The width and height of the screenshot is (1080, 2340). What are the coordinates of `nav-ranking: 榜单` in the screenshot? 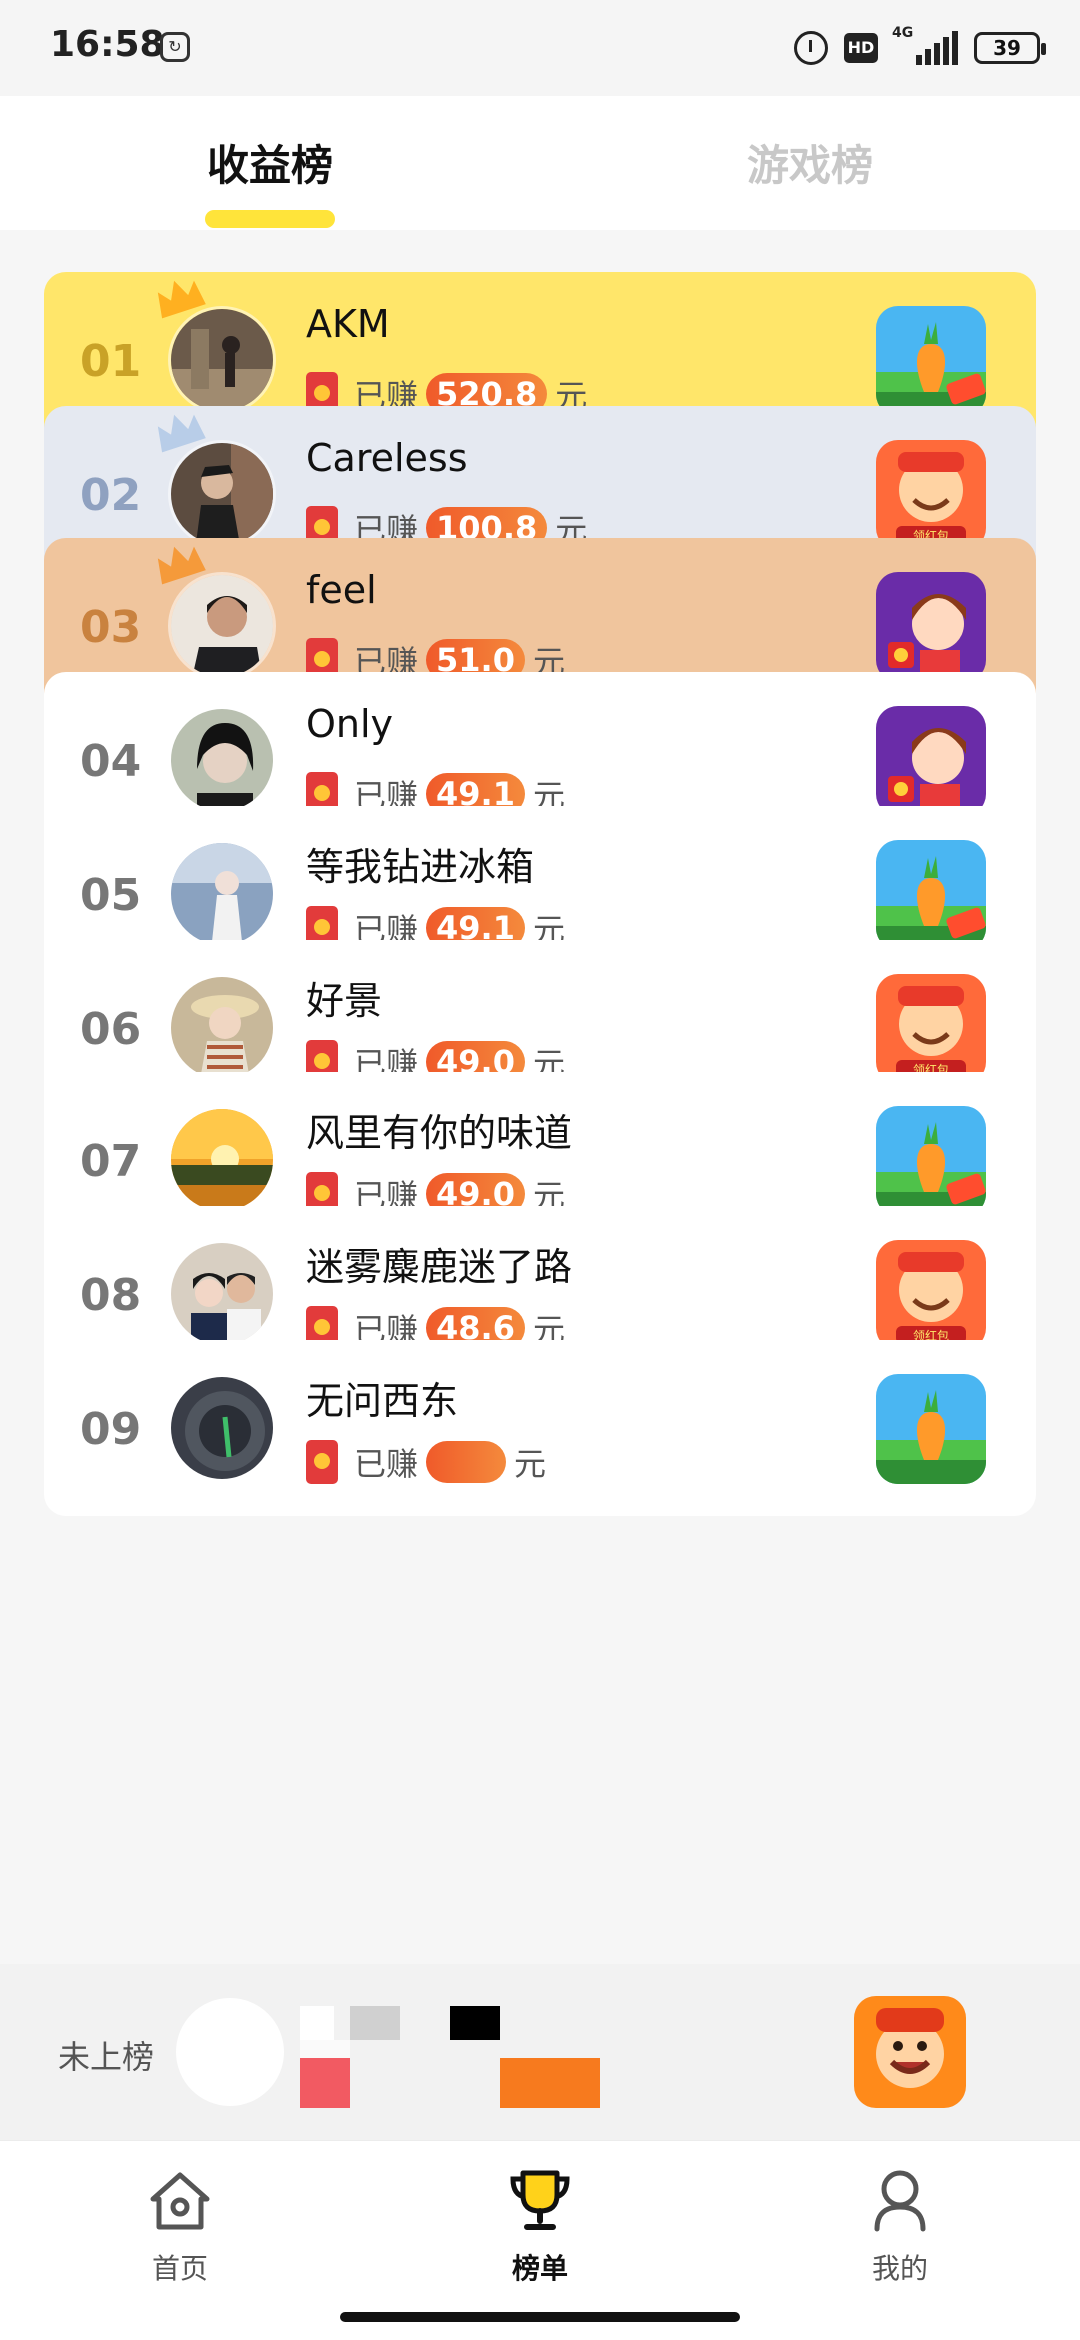 It's located at (540, 2226).